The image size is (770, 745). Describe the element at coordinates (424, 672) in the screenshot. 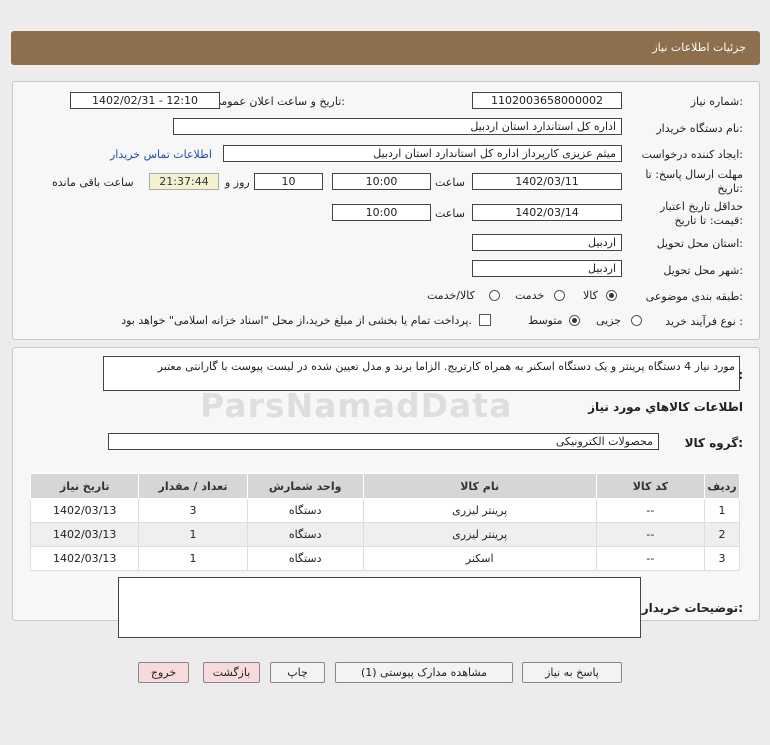

I see `view-attachments-button: مشاهده مدارک پیوستی (1)` at that location.